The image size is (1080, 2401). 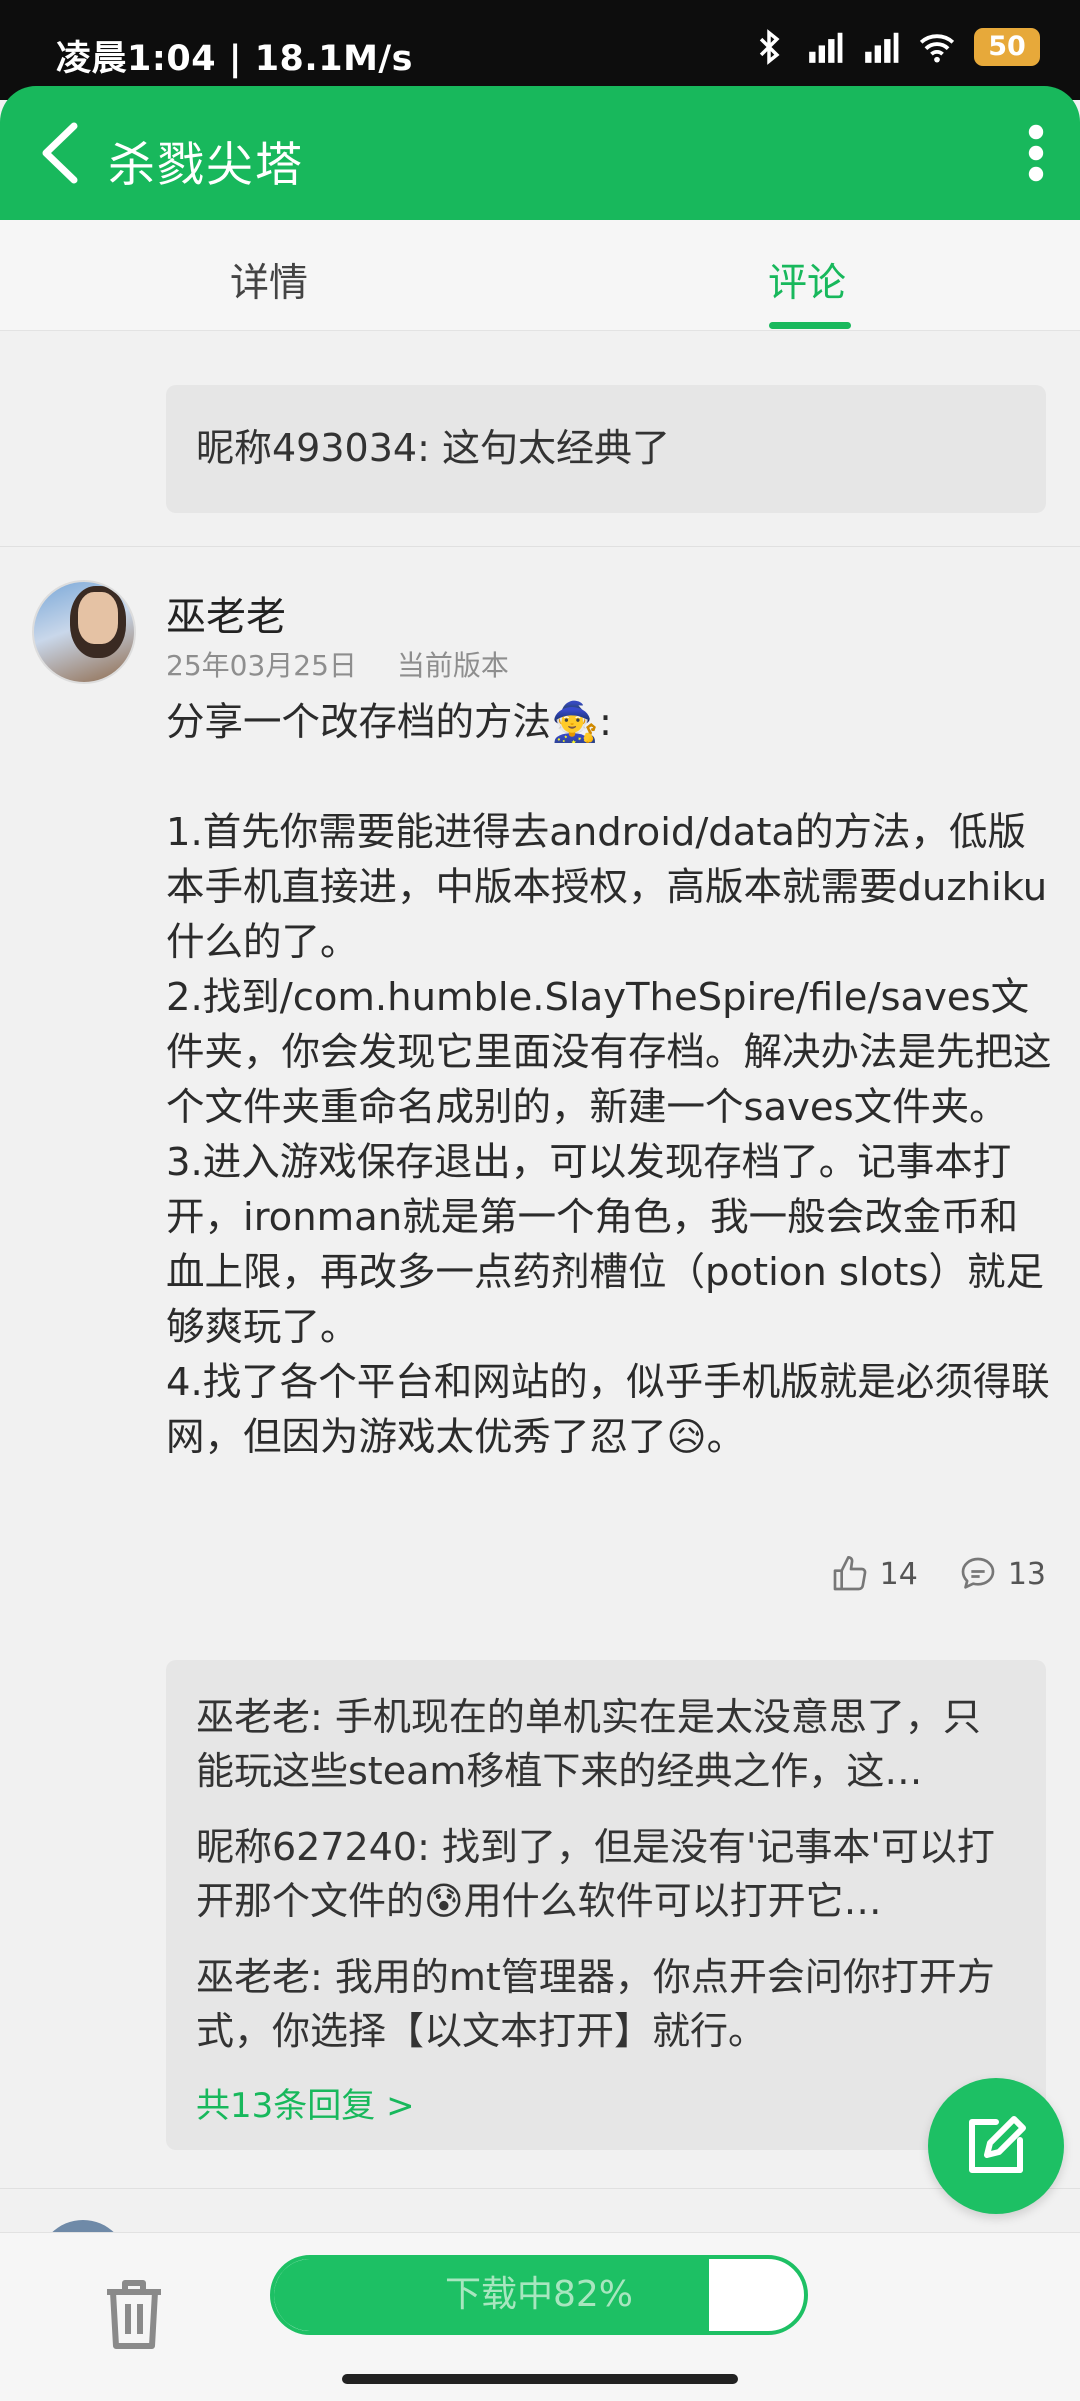 I want to click on edit-icon, so click(x=997, y=2144).